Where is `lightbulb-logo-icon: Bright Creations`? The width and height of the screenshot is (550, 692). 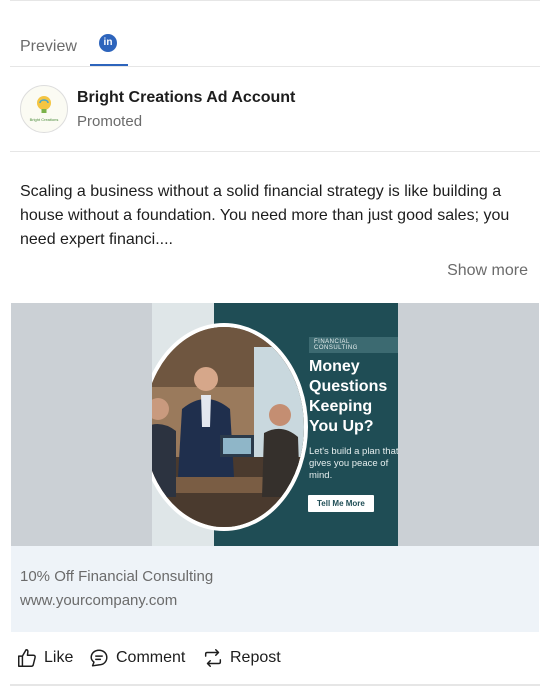 lightbulb-logo-icon: Bright Creations is located at coordinates (44, 109).